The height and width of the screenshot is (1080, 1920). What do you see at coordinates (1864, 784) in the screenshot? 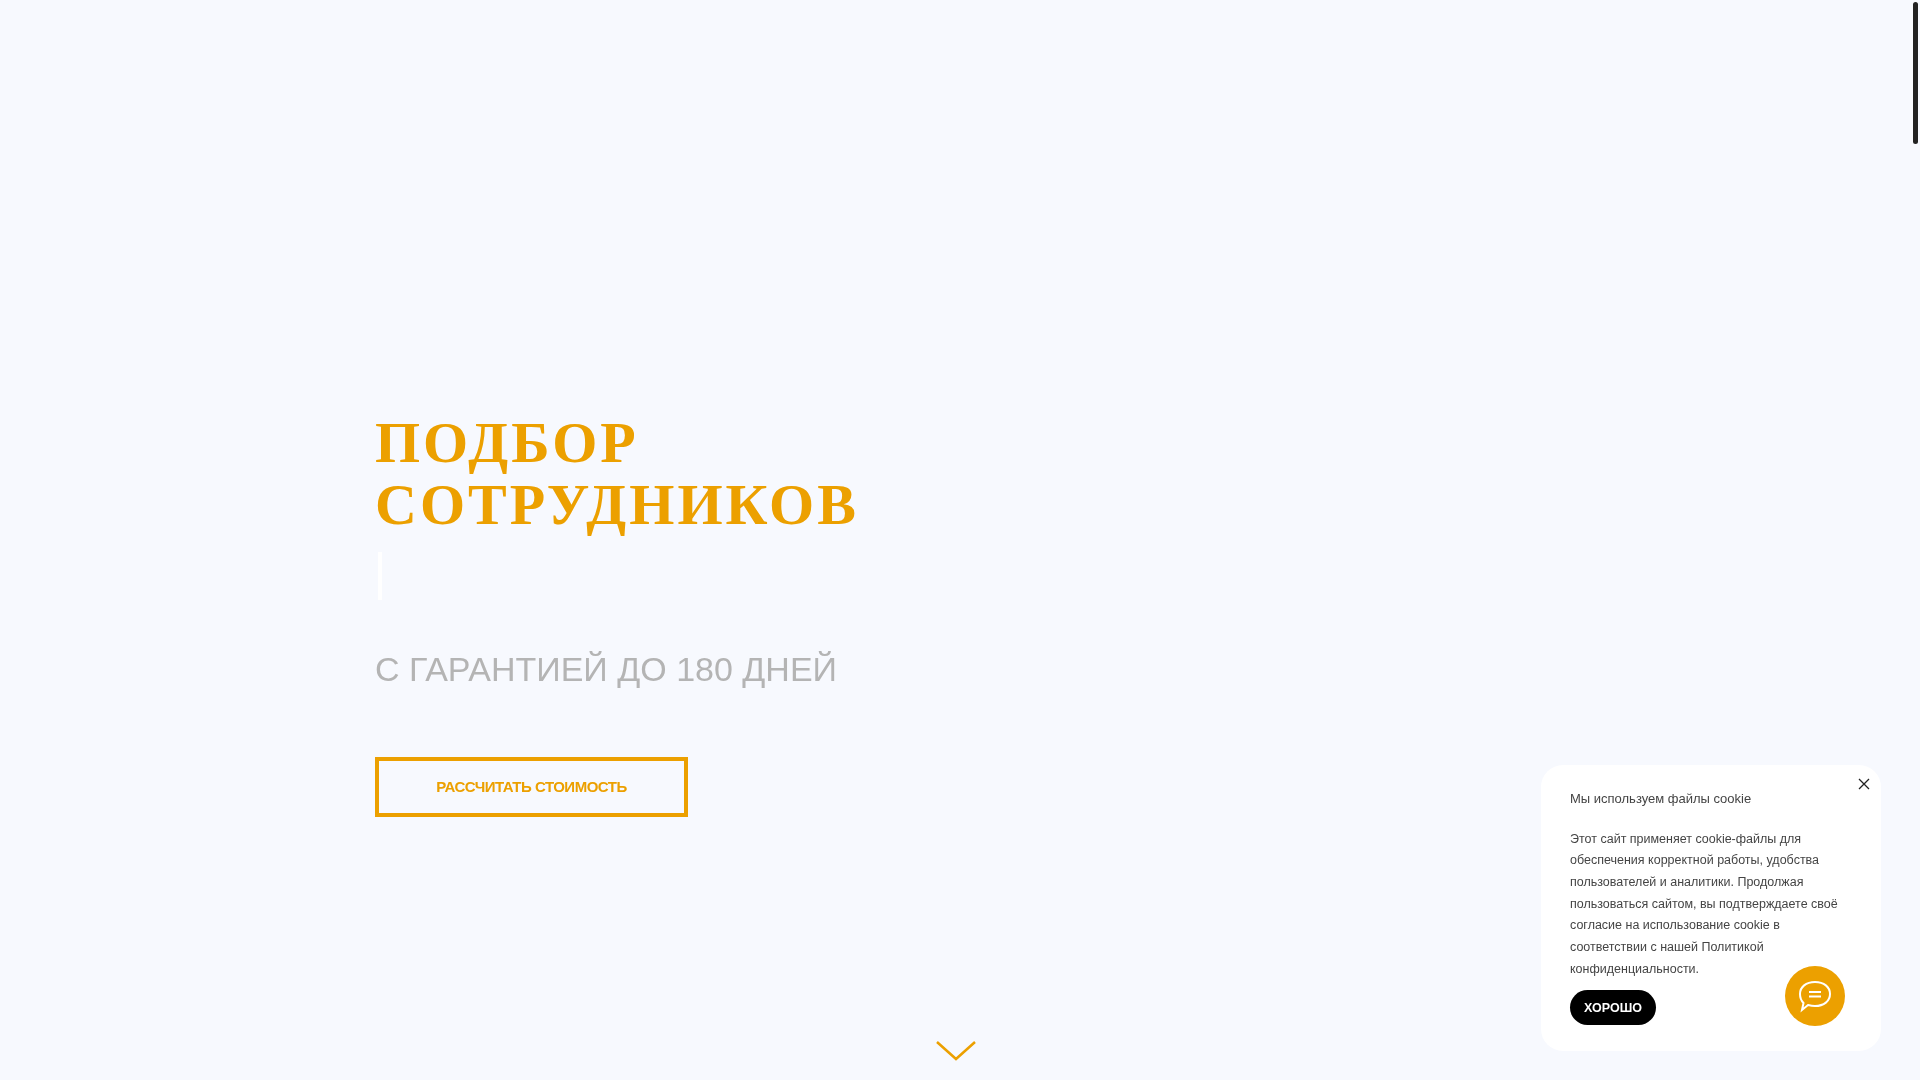
I see `close-icon` at bounding box center [1864, 784].